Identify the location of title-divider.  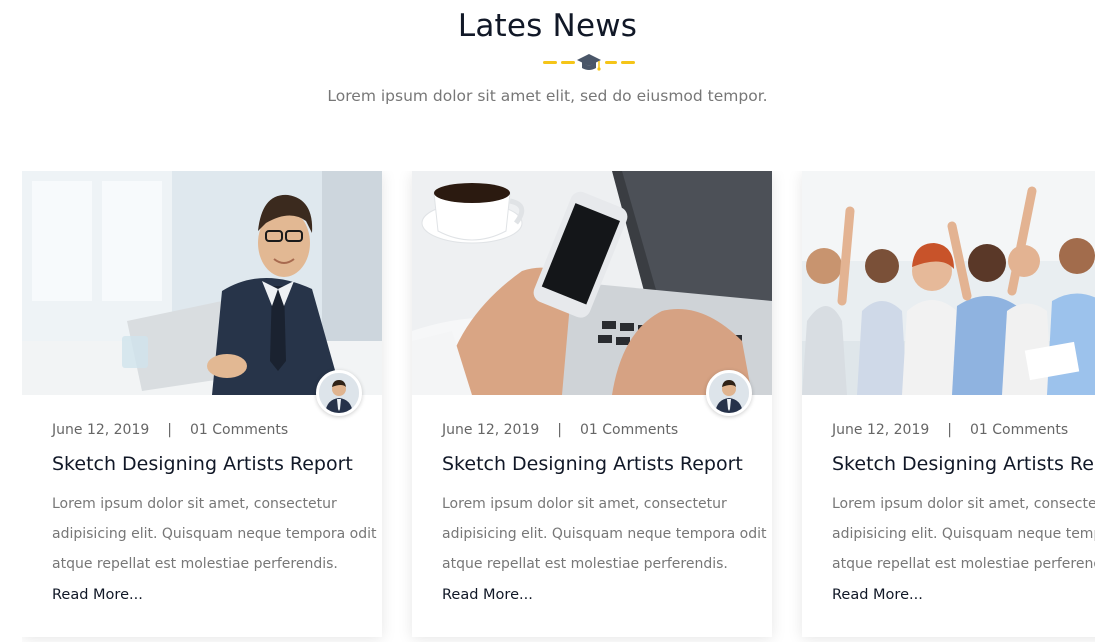
(589, 62).